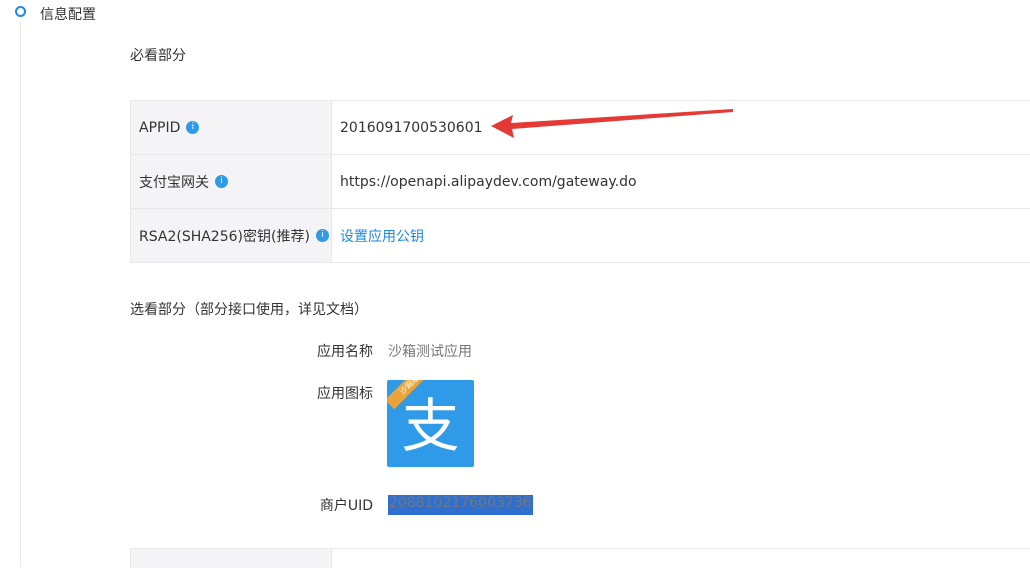  What do you see at coordinates (251, 393) in the screenshot?
I see `app-icon-row: 应用图标` at bounding box center [251, 393].